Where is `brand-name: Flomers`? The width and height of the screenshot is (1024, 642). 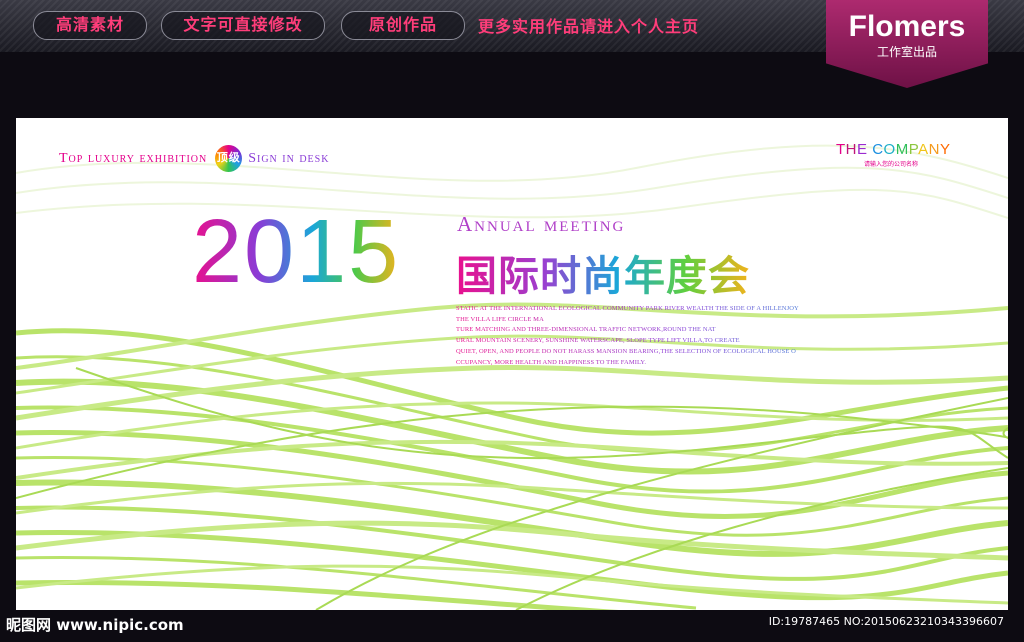
brand-name: Flomers is located at coordinates (907, 26).